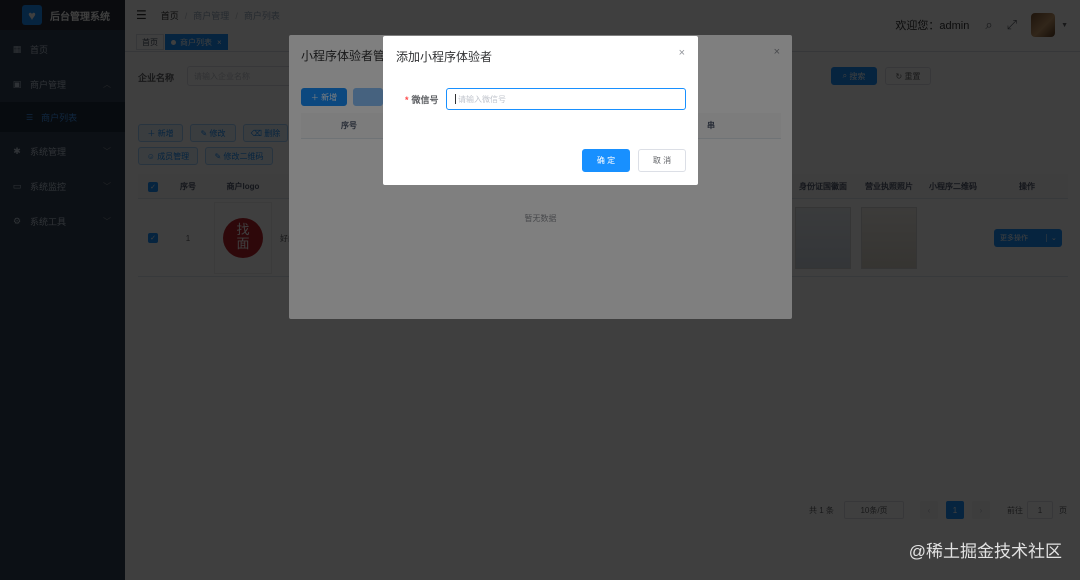 The height and width of the screenshot is (580, 1080). What do you see at coordinates (682, 53) in the screenshot?
I see `close-icon: ×` at bounding box center [682, 53].